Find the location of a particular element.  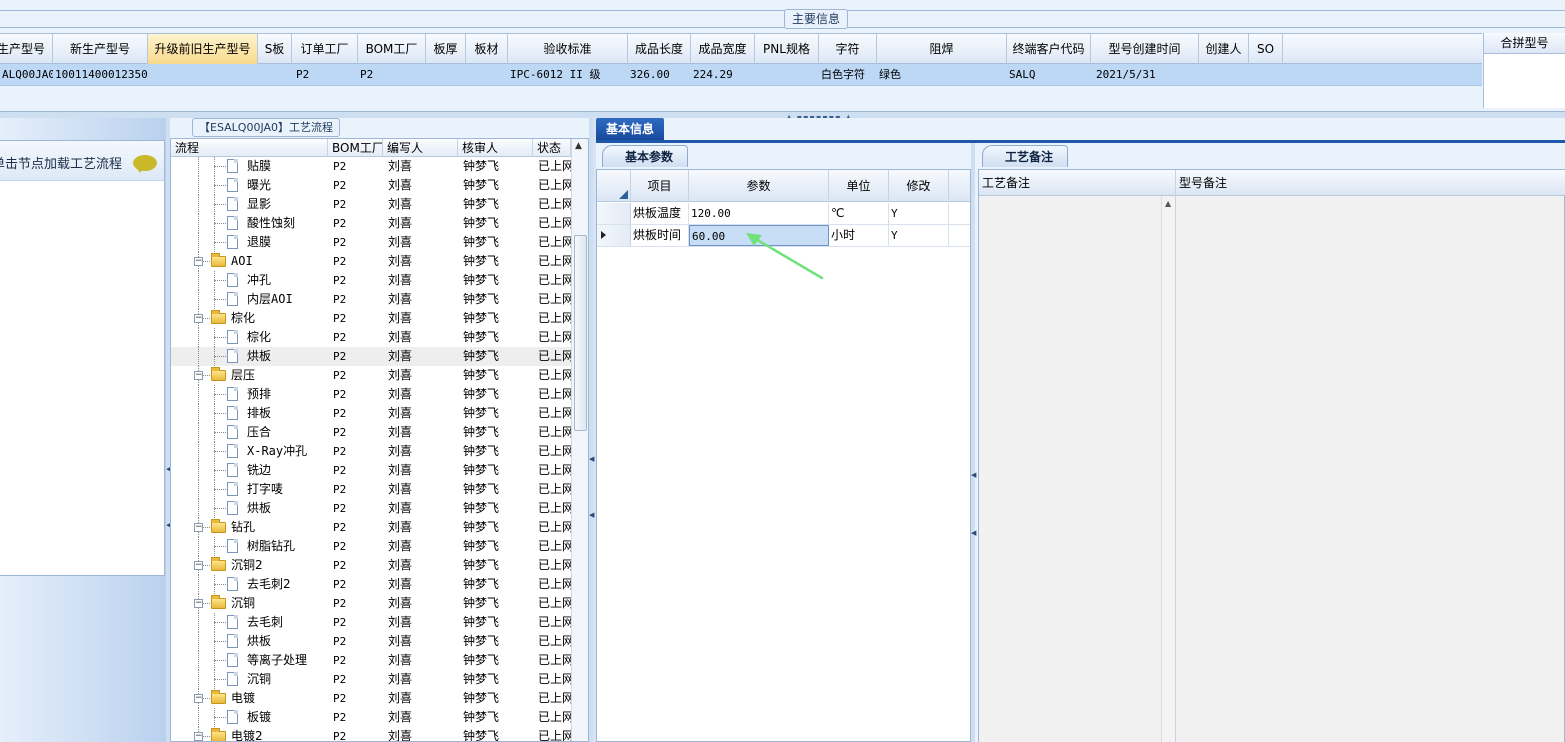

column-header: 型号创建时间 is located at coordinates (1145, 49).